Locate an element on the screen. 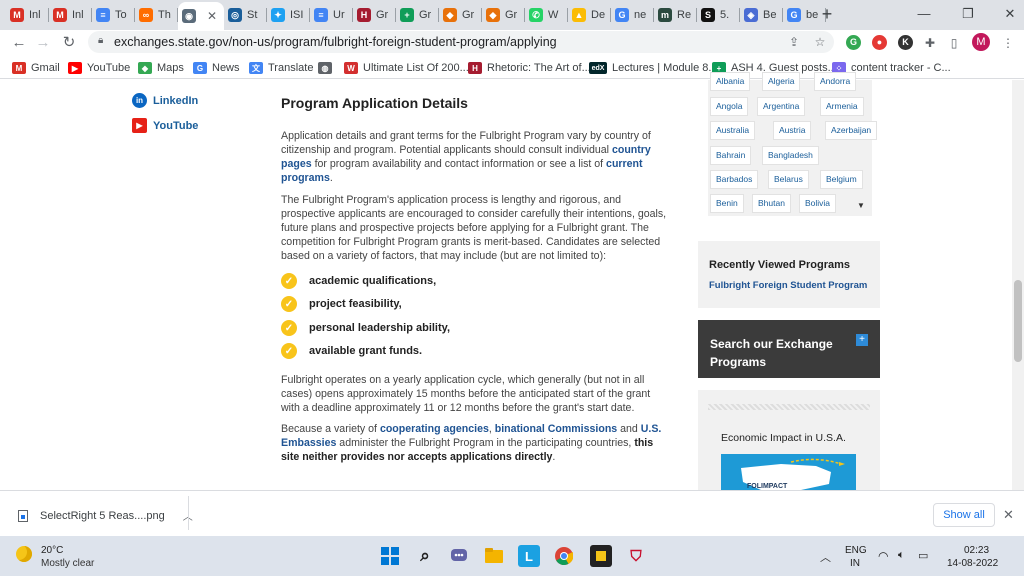 The width and height of the screenshot is (1024, 576). bookmark-item: M Gmail is located at coordinates (36, 68).